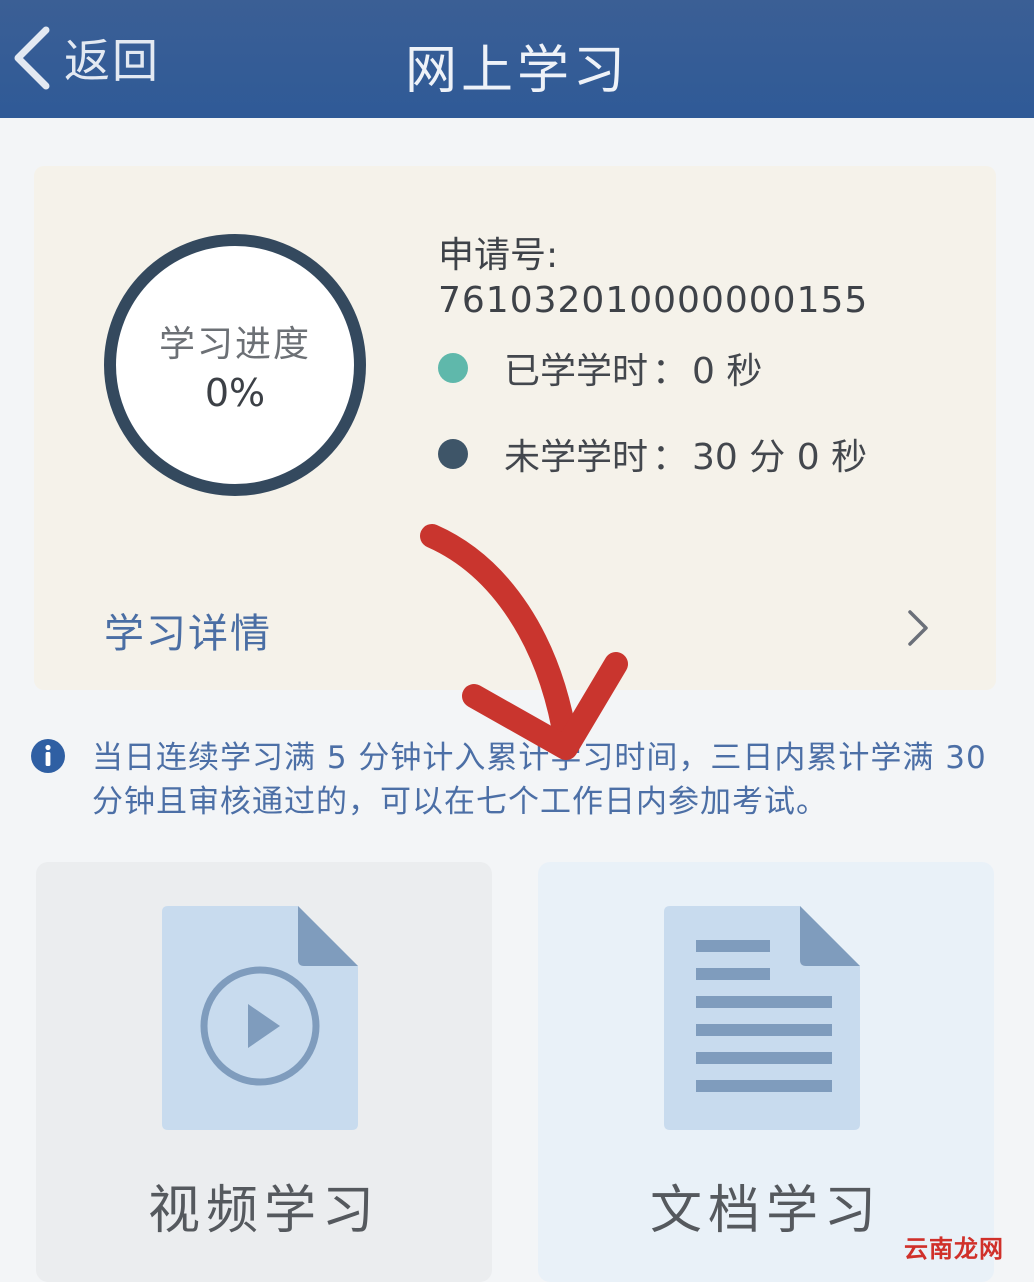 This screenshot has width=1034, height=1282. What do you see at coordinates (516, 71) in the screenshot?
I see `page-title: 网上学习` at bounding box center [516, 71].